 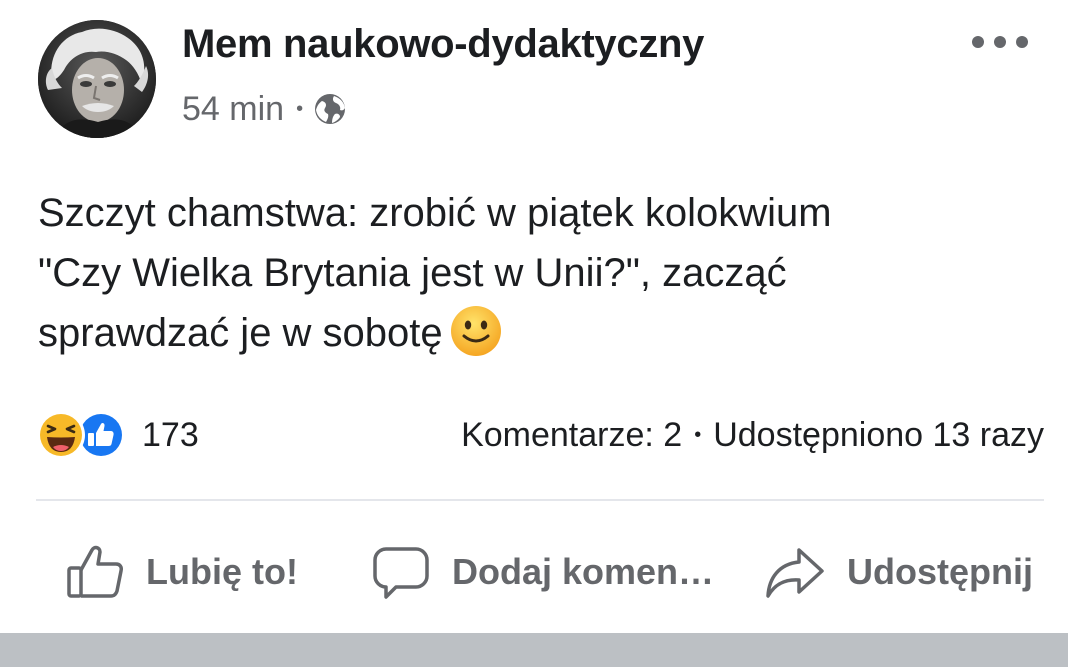 I want to click on more-options-icon, so click(x=1000, y=42).